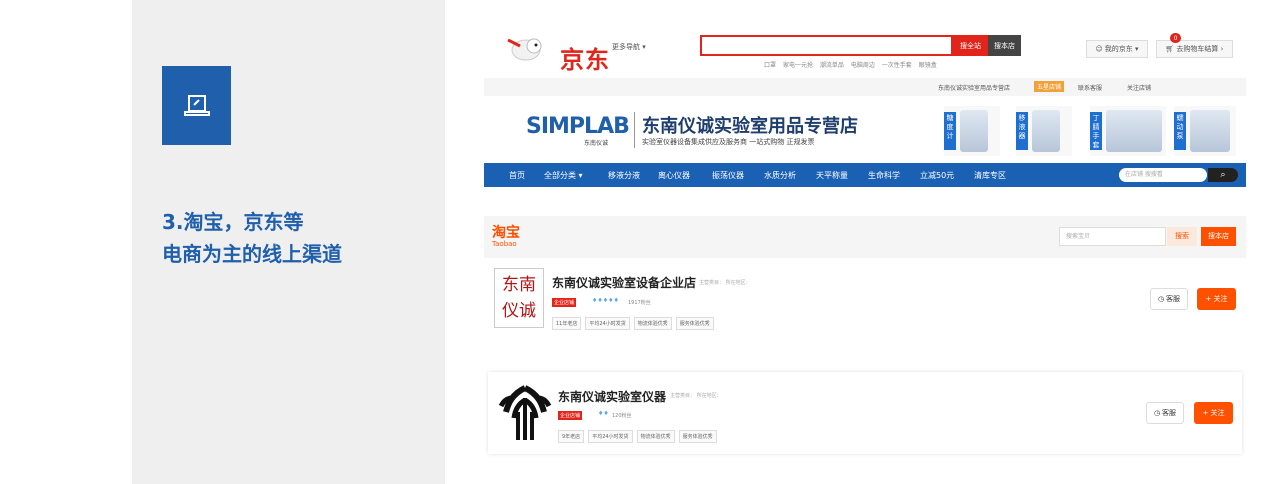  I want to click on laptop-icon, so click(196, 105).